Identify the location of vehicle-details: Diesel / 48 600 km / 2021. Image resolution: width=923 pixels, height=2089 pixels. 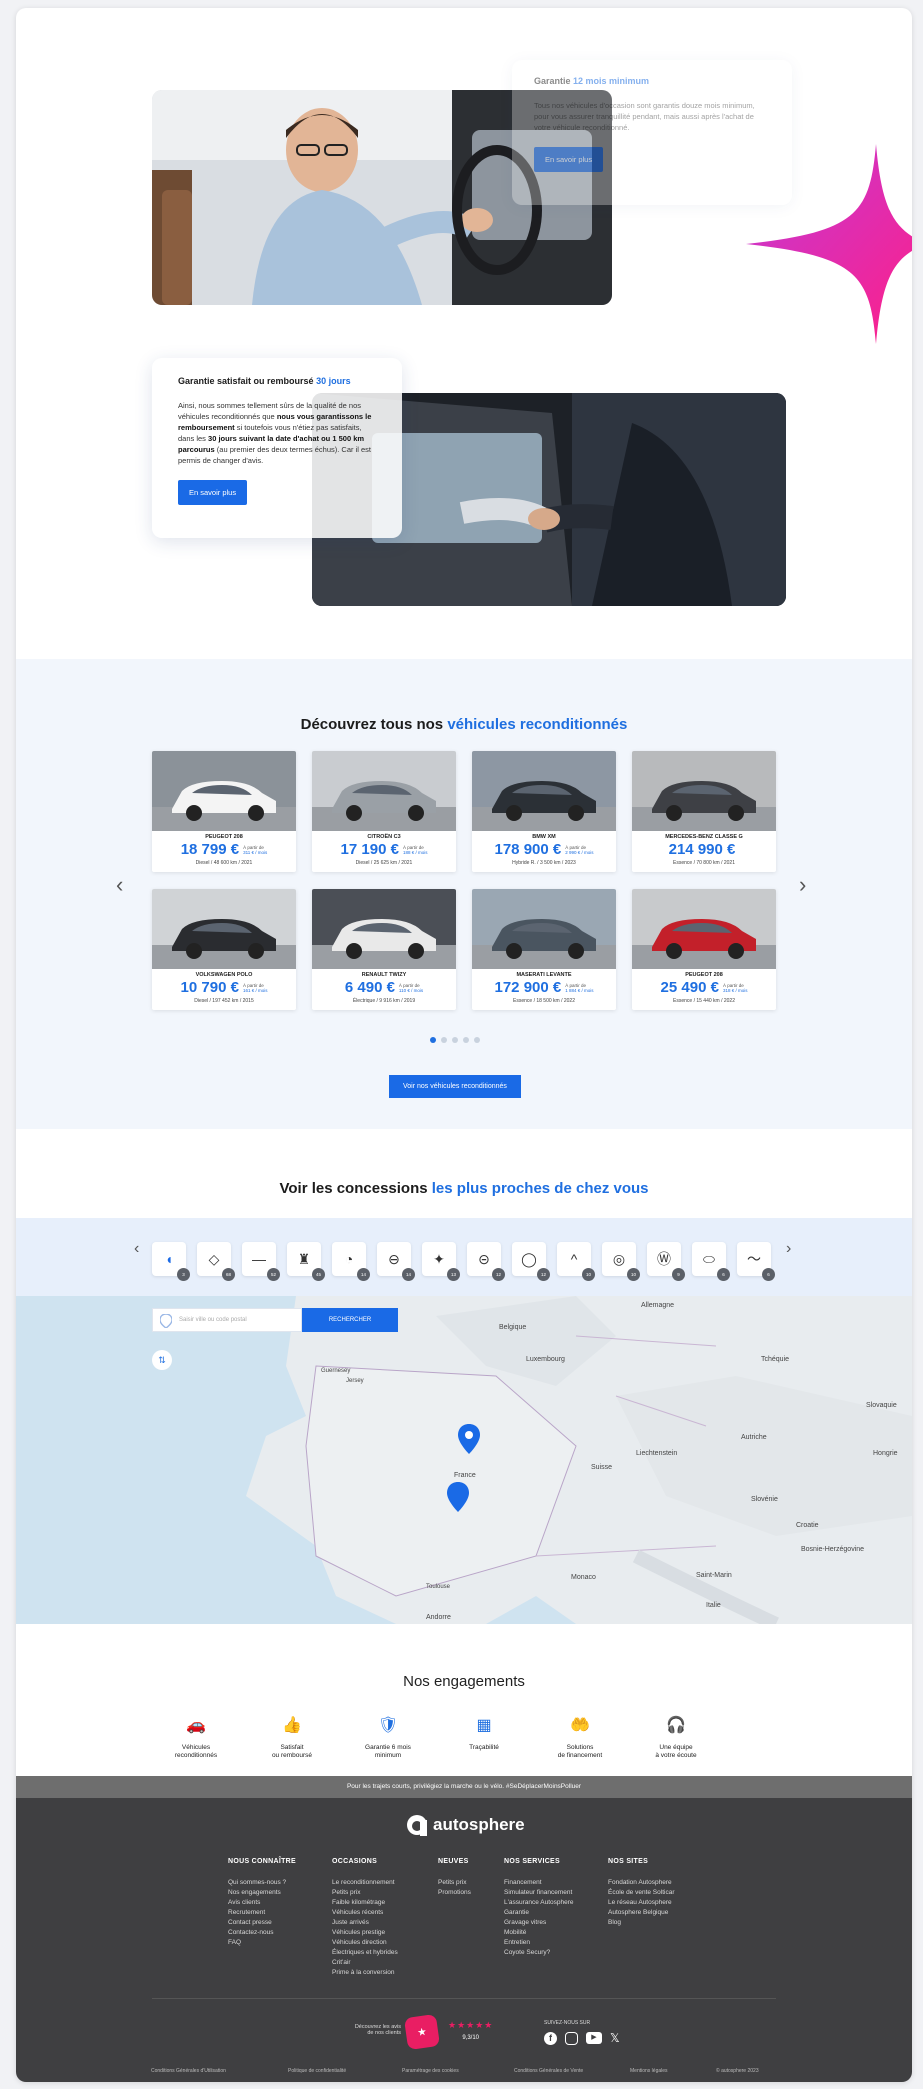
(224, 863).